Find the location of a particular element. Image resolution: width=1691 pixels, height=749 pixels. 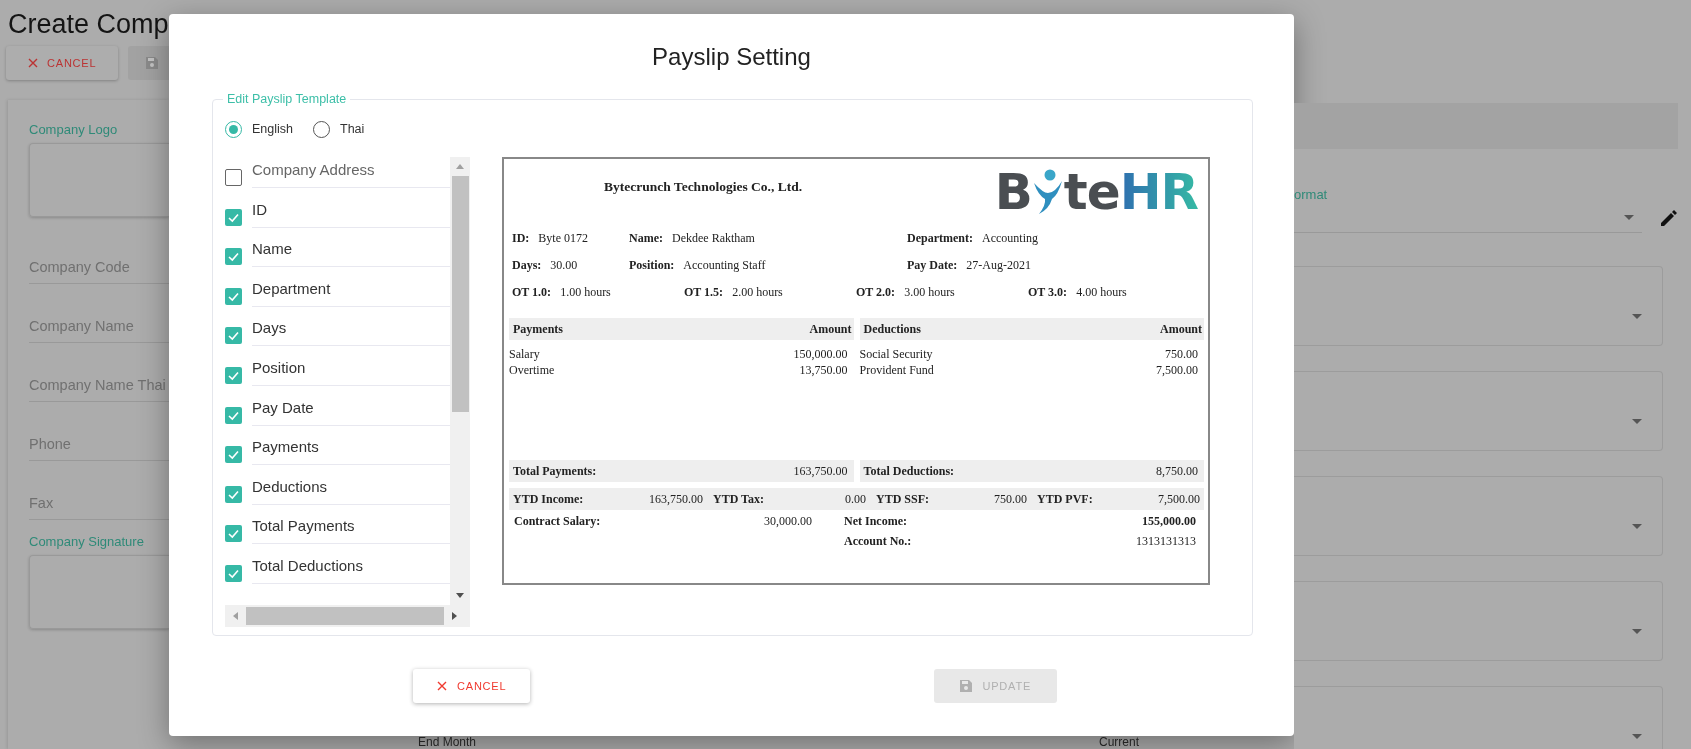

info-label: Position: is located at coordinates (652, 265).